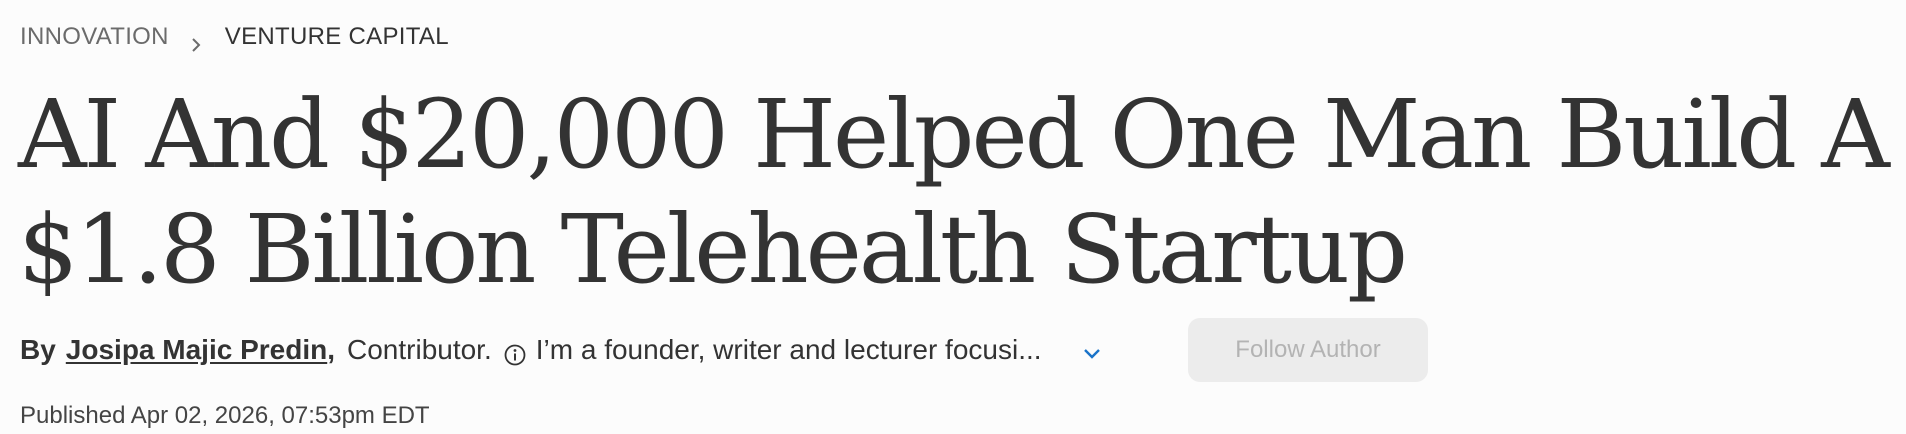 The image size is (1906, 434). Describe the element at coordinates (419, 349) in the screenshot. I see `contributor-label: Contributor.` at that location.